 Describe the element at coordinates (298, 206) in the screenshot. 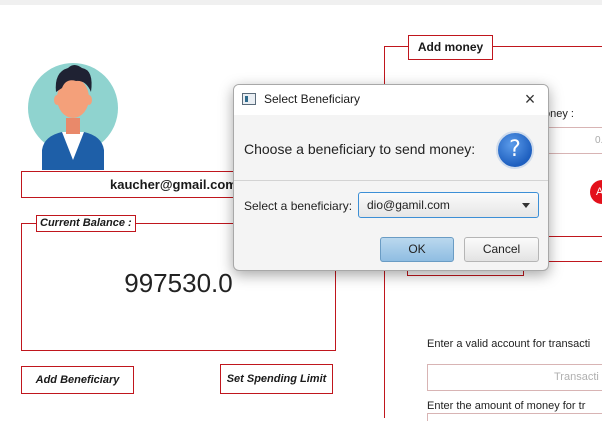

I see `beneficiary-field-label: Select a beneficiary:` at that location.